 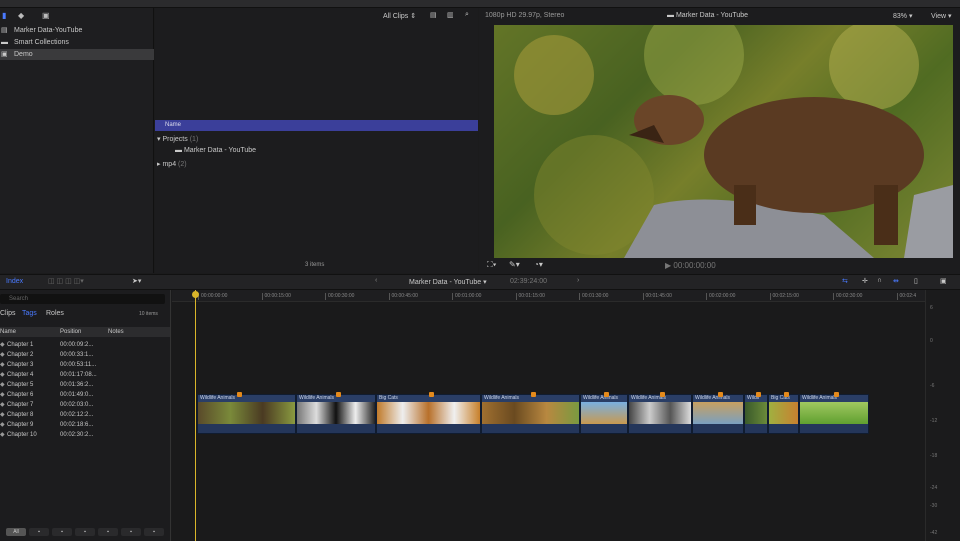 What do you see at coordinates (62, 532) in the screenshot?
I see `filter-todo: ▪` at bounding box center [62, 532].